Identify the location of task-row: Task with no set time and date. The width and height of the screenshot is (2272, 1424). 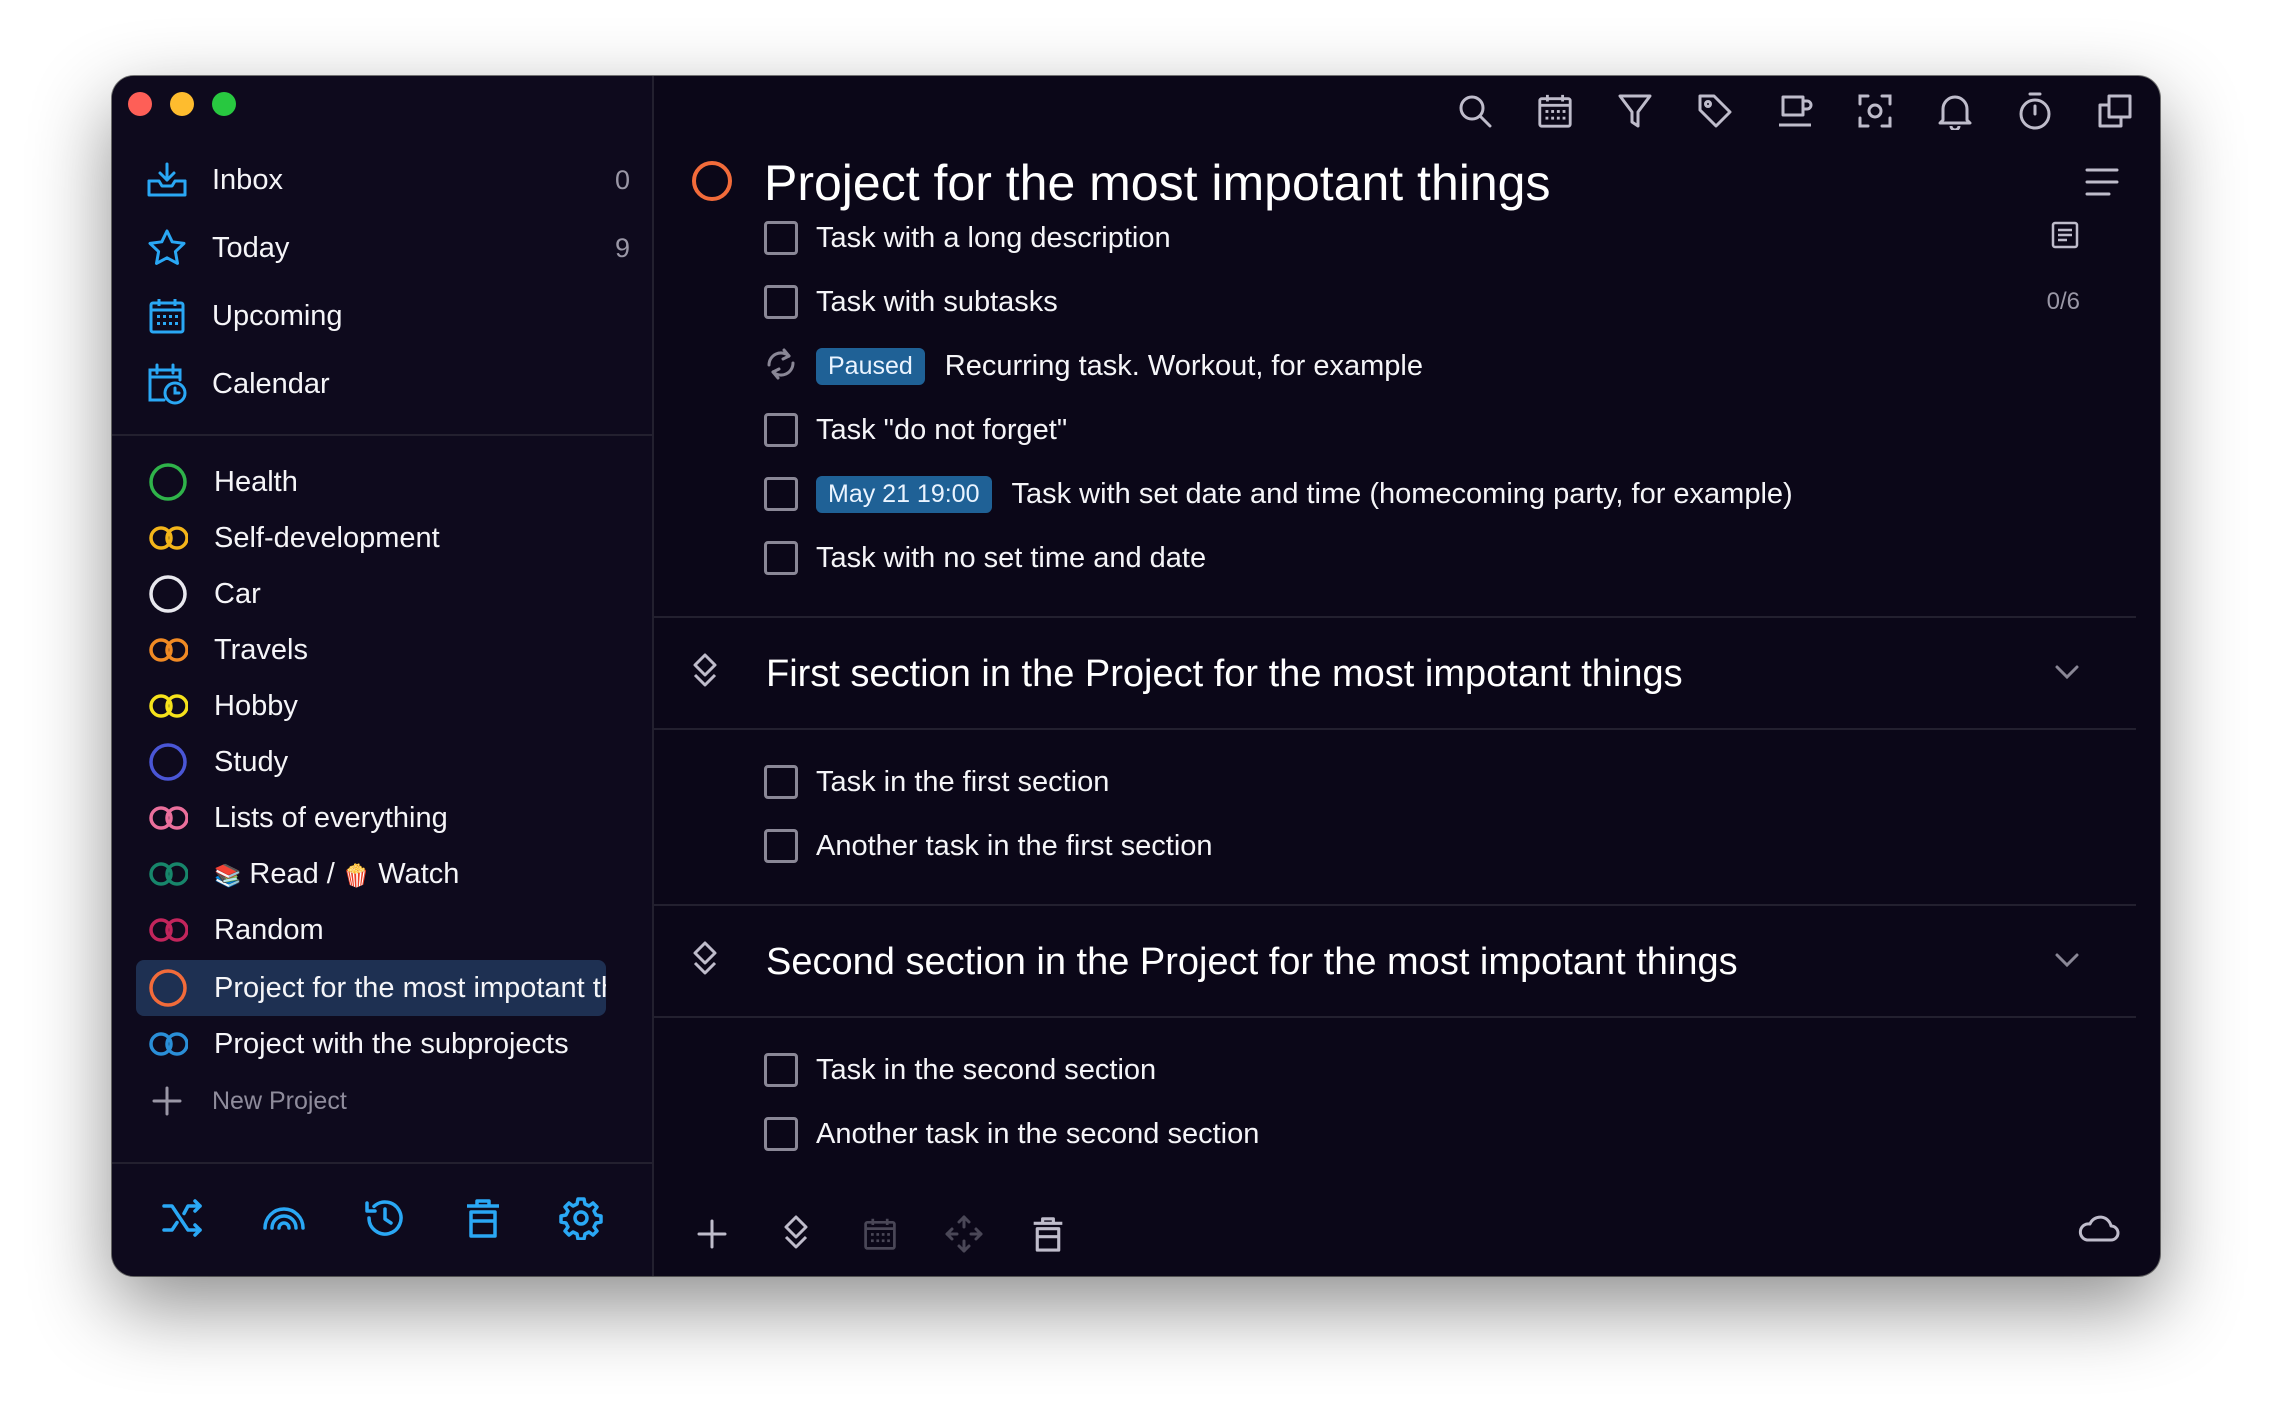
(1422, 558).